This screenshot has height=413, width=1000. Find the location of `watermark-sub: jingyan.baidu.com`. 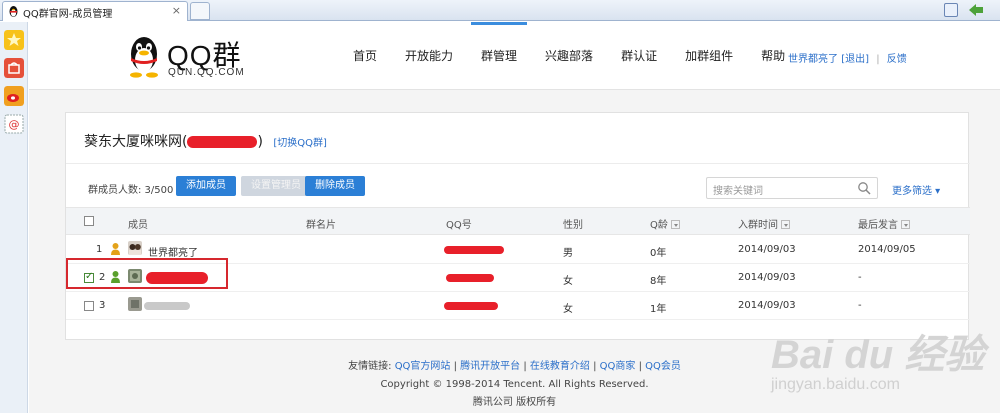

watermark-sub: jingyan.baidu.com is located at coordinates (835, 384).